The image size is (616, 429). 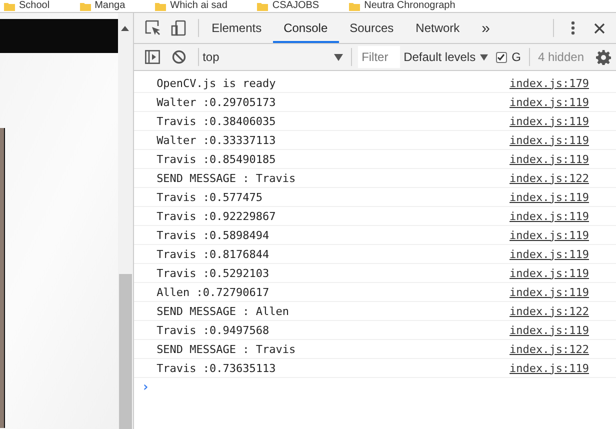 What do you see at coordinates (213, 330) in the screenshot?
I see `log-message: Travis :0.9497568` at bounding box center [213, 330].